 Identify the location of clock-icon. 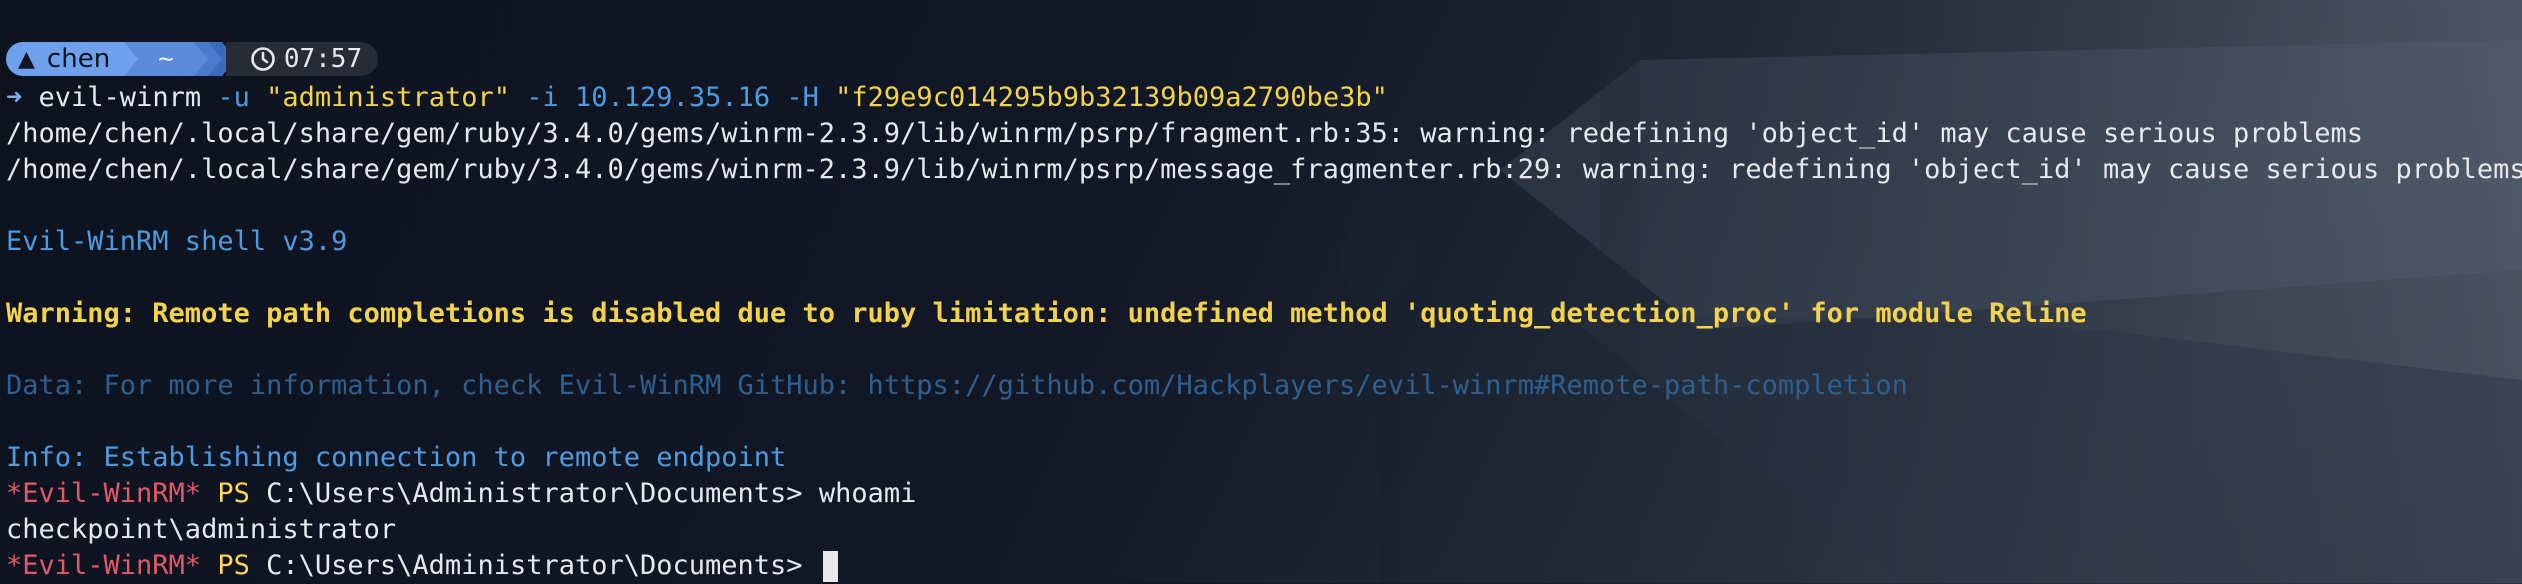
(263, 59).